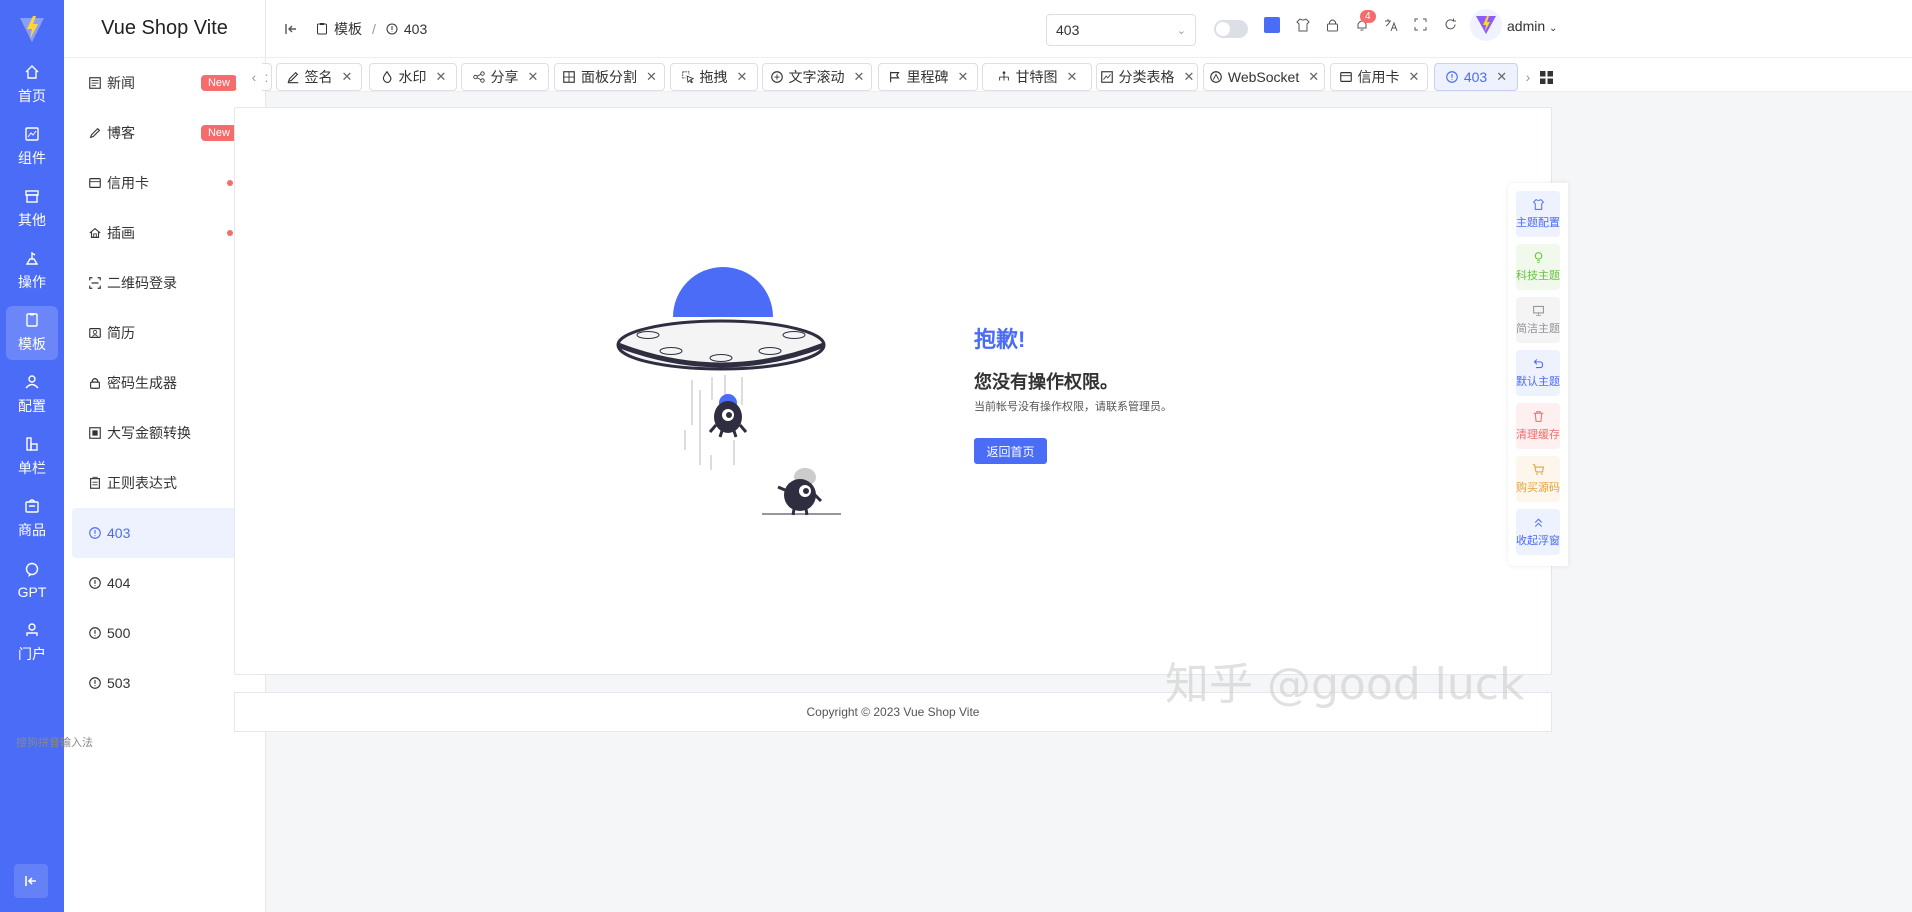 This screenshot has height=912, width=1912. I want to click on tab-label: 签名, so click(318, 77).